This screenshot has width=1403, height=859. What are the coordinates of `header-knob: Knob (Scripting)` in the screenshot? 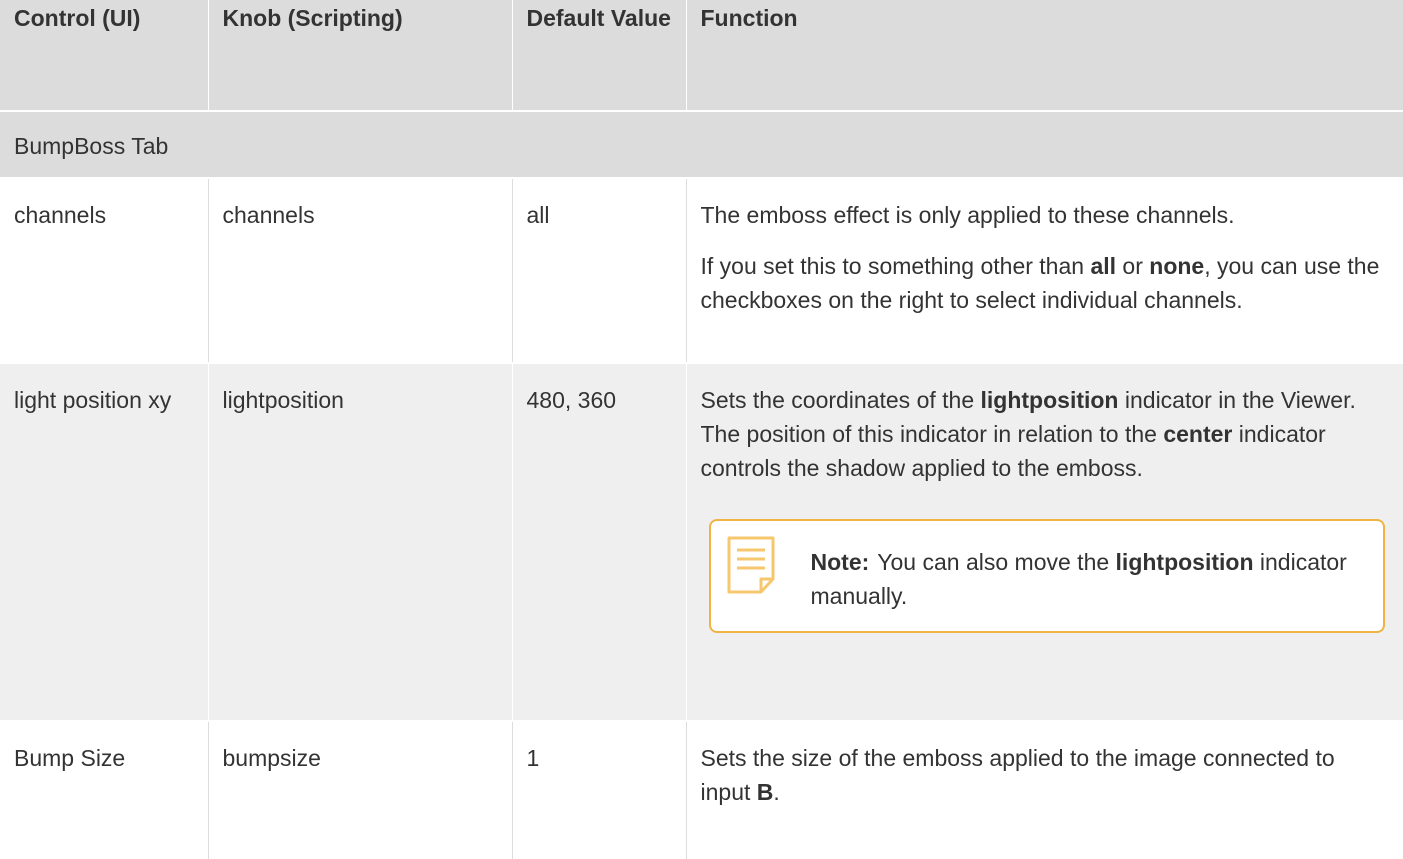 It's located at (359, 55).